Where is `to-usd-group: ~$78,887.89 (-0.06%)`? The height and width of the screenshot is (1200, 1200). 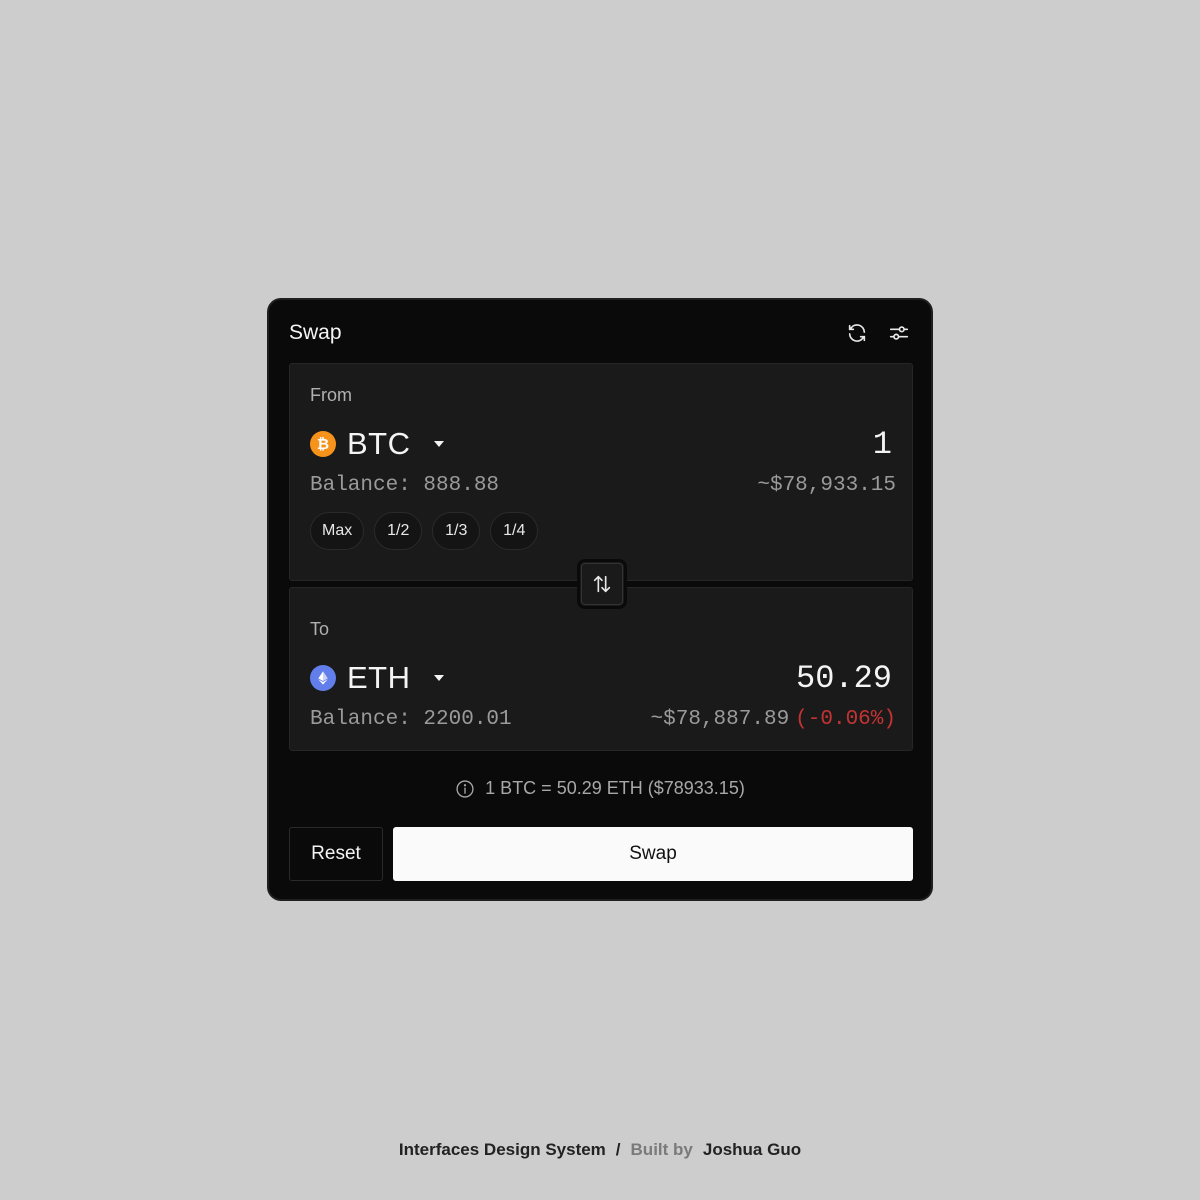 to-usd-group: ~$78,887.89 (-0.06%) is located at coordinates (773, 719).